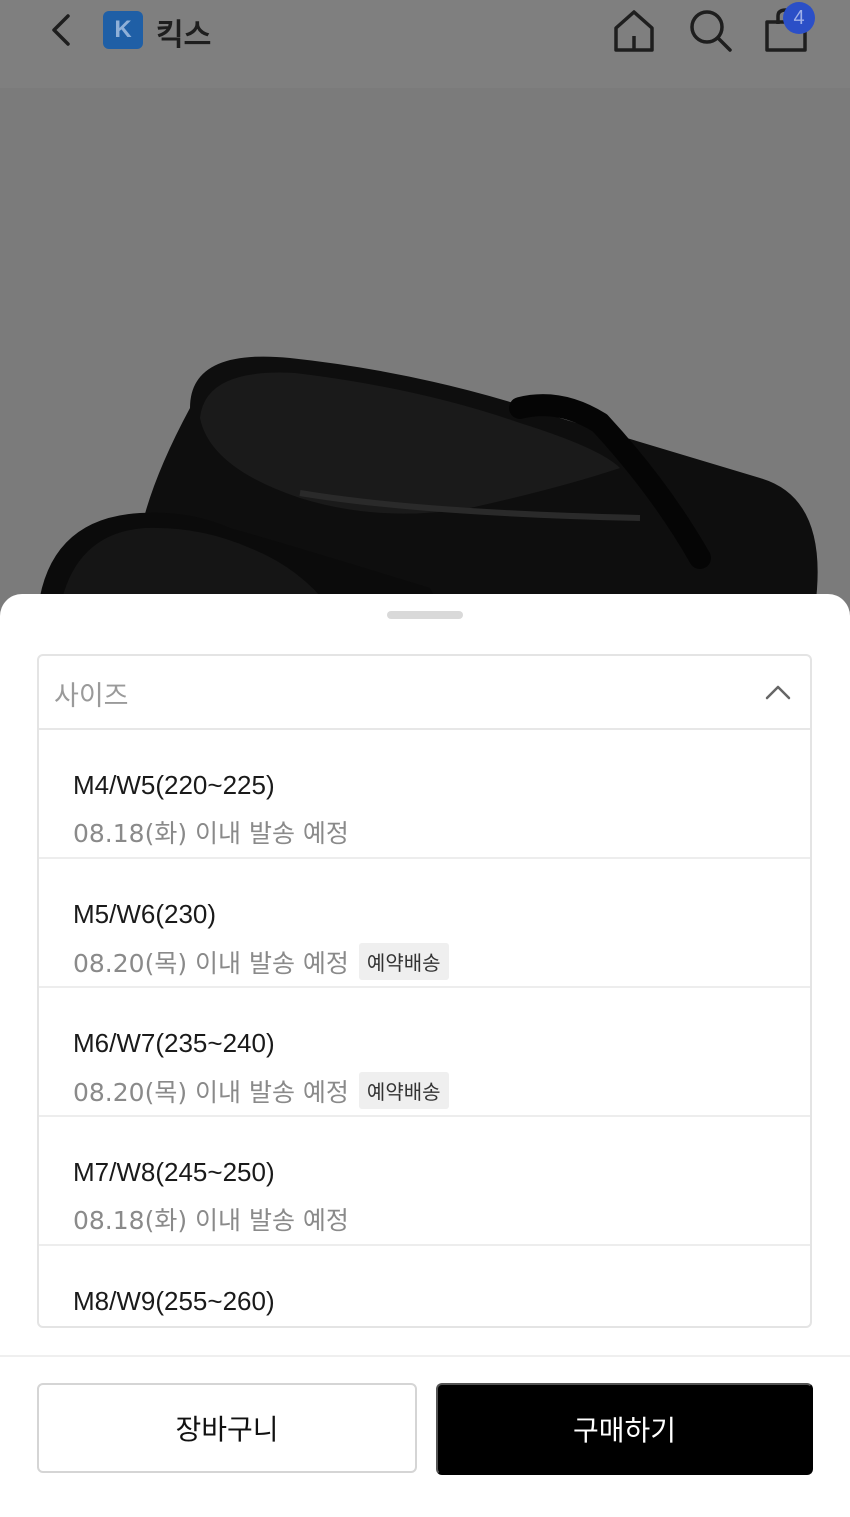 The height and width of the screenshot is (1517, 850). Describe the element at coordinates (778, 692) in the screenshot. I see `chevron-up-icon` at that location.